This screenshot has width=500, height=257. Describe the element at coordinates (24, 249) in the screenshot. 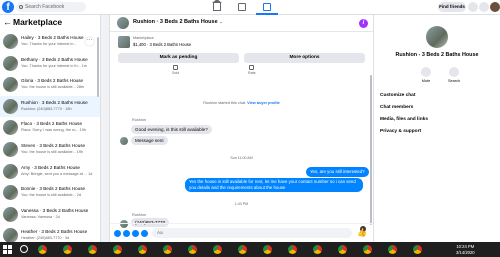

I see `taskbar-search-icon` at that location.